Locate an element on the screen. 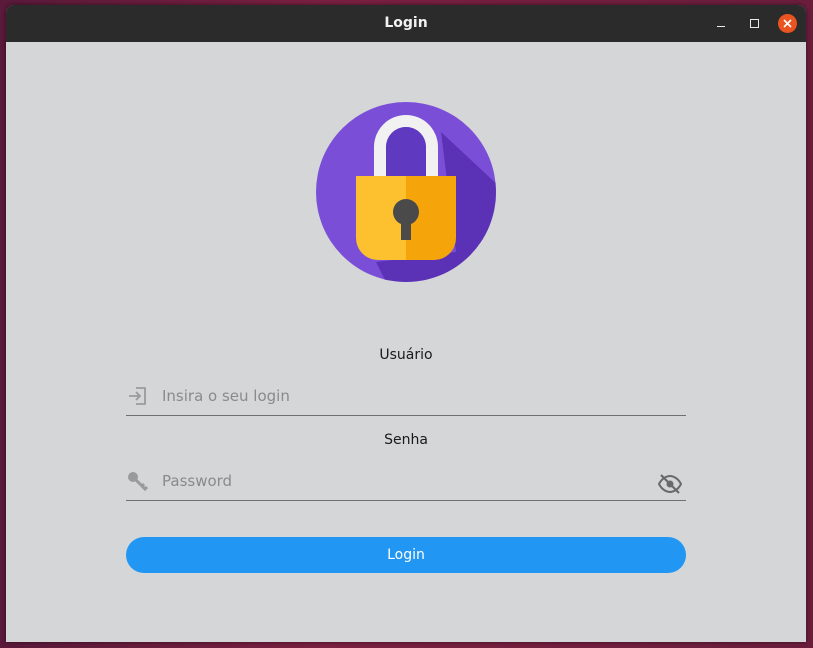 The width and height of the screenshot is (813, 648). password-label: Senha is located at coordinates (406, 440).